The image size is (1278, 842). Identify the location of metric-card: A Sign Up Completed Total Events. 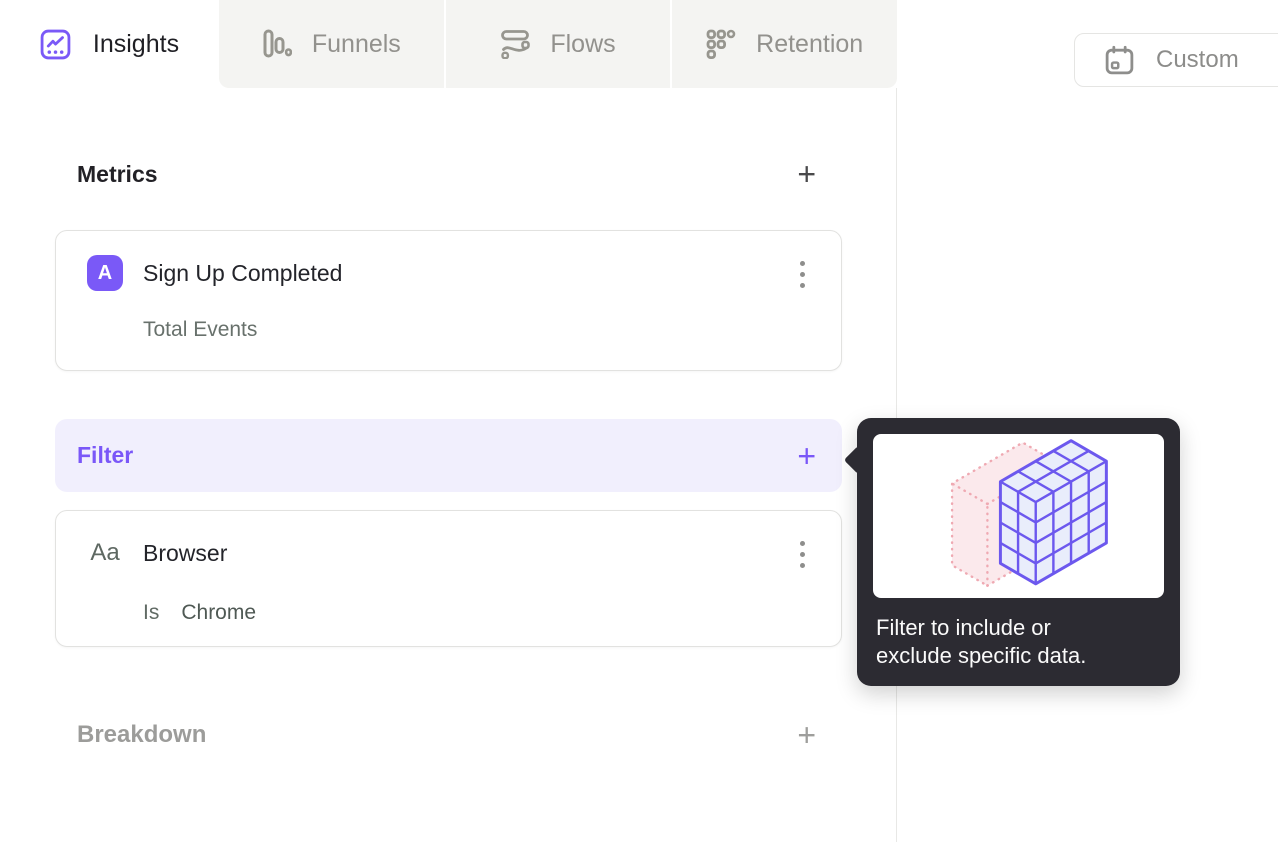
(448, 300).